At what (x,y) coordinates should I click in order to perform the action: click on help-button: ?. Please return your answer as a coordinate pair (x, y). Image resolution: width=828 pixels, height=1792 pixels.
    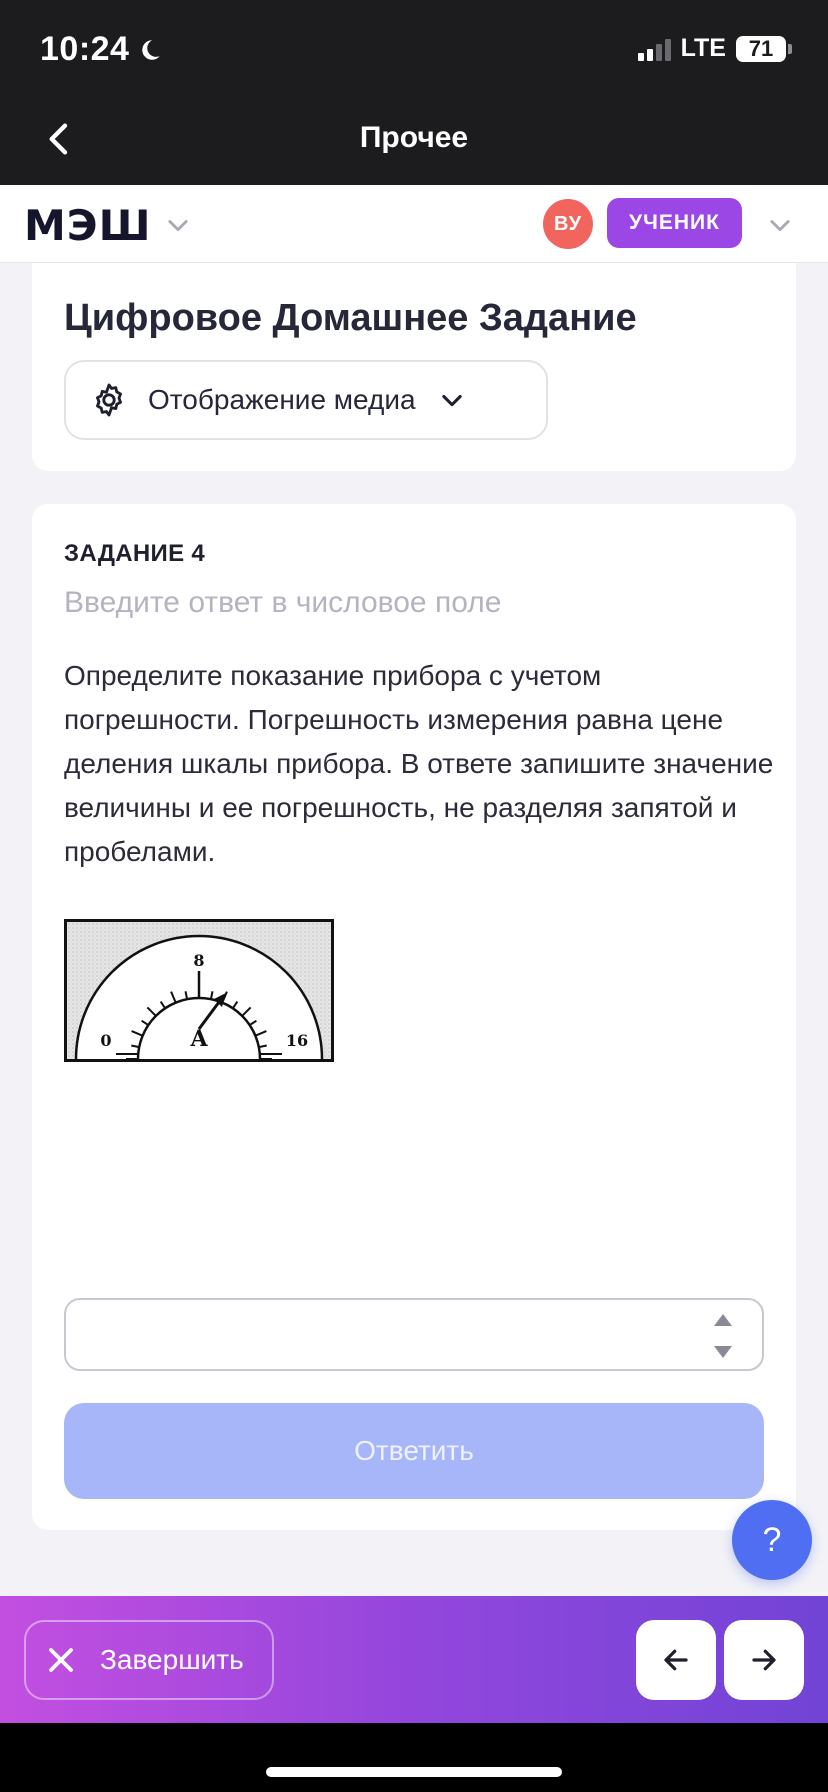
    Looking at the image, I should click on (772, 1540).